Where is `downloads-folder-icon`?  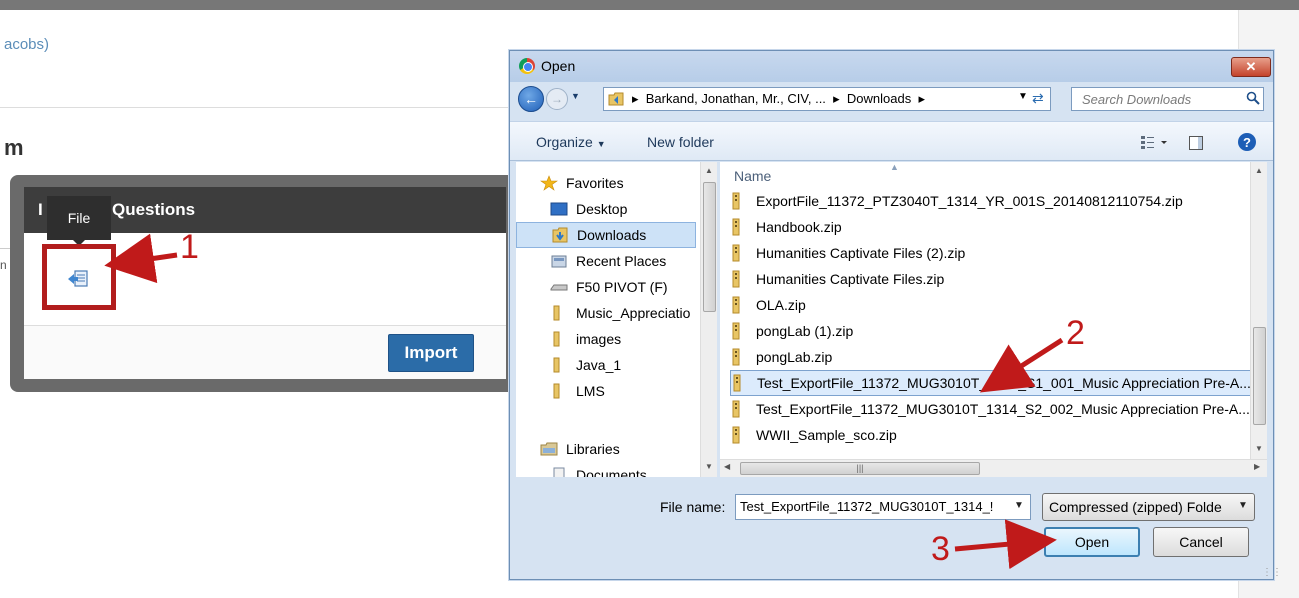 downloads-folder-icon is located at coordinates (560, 235).